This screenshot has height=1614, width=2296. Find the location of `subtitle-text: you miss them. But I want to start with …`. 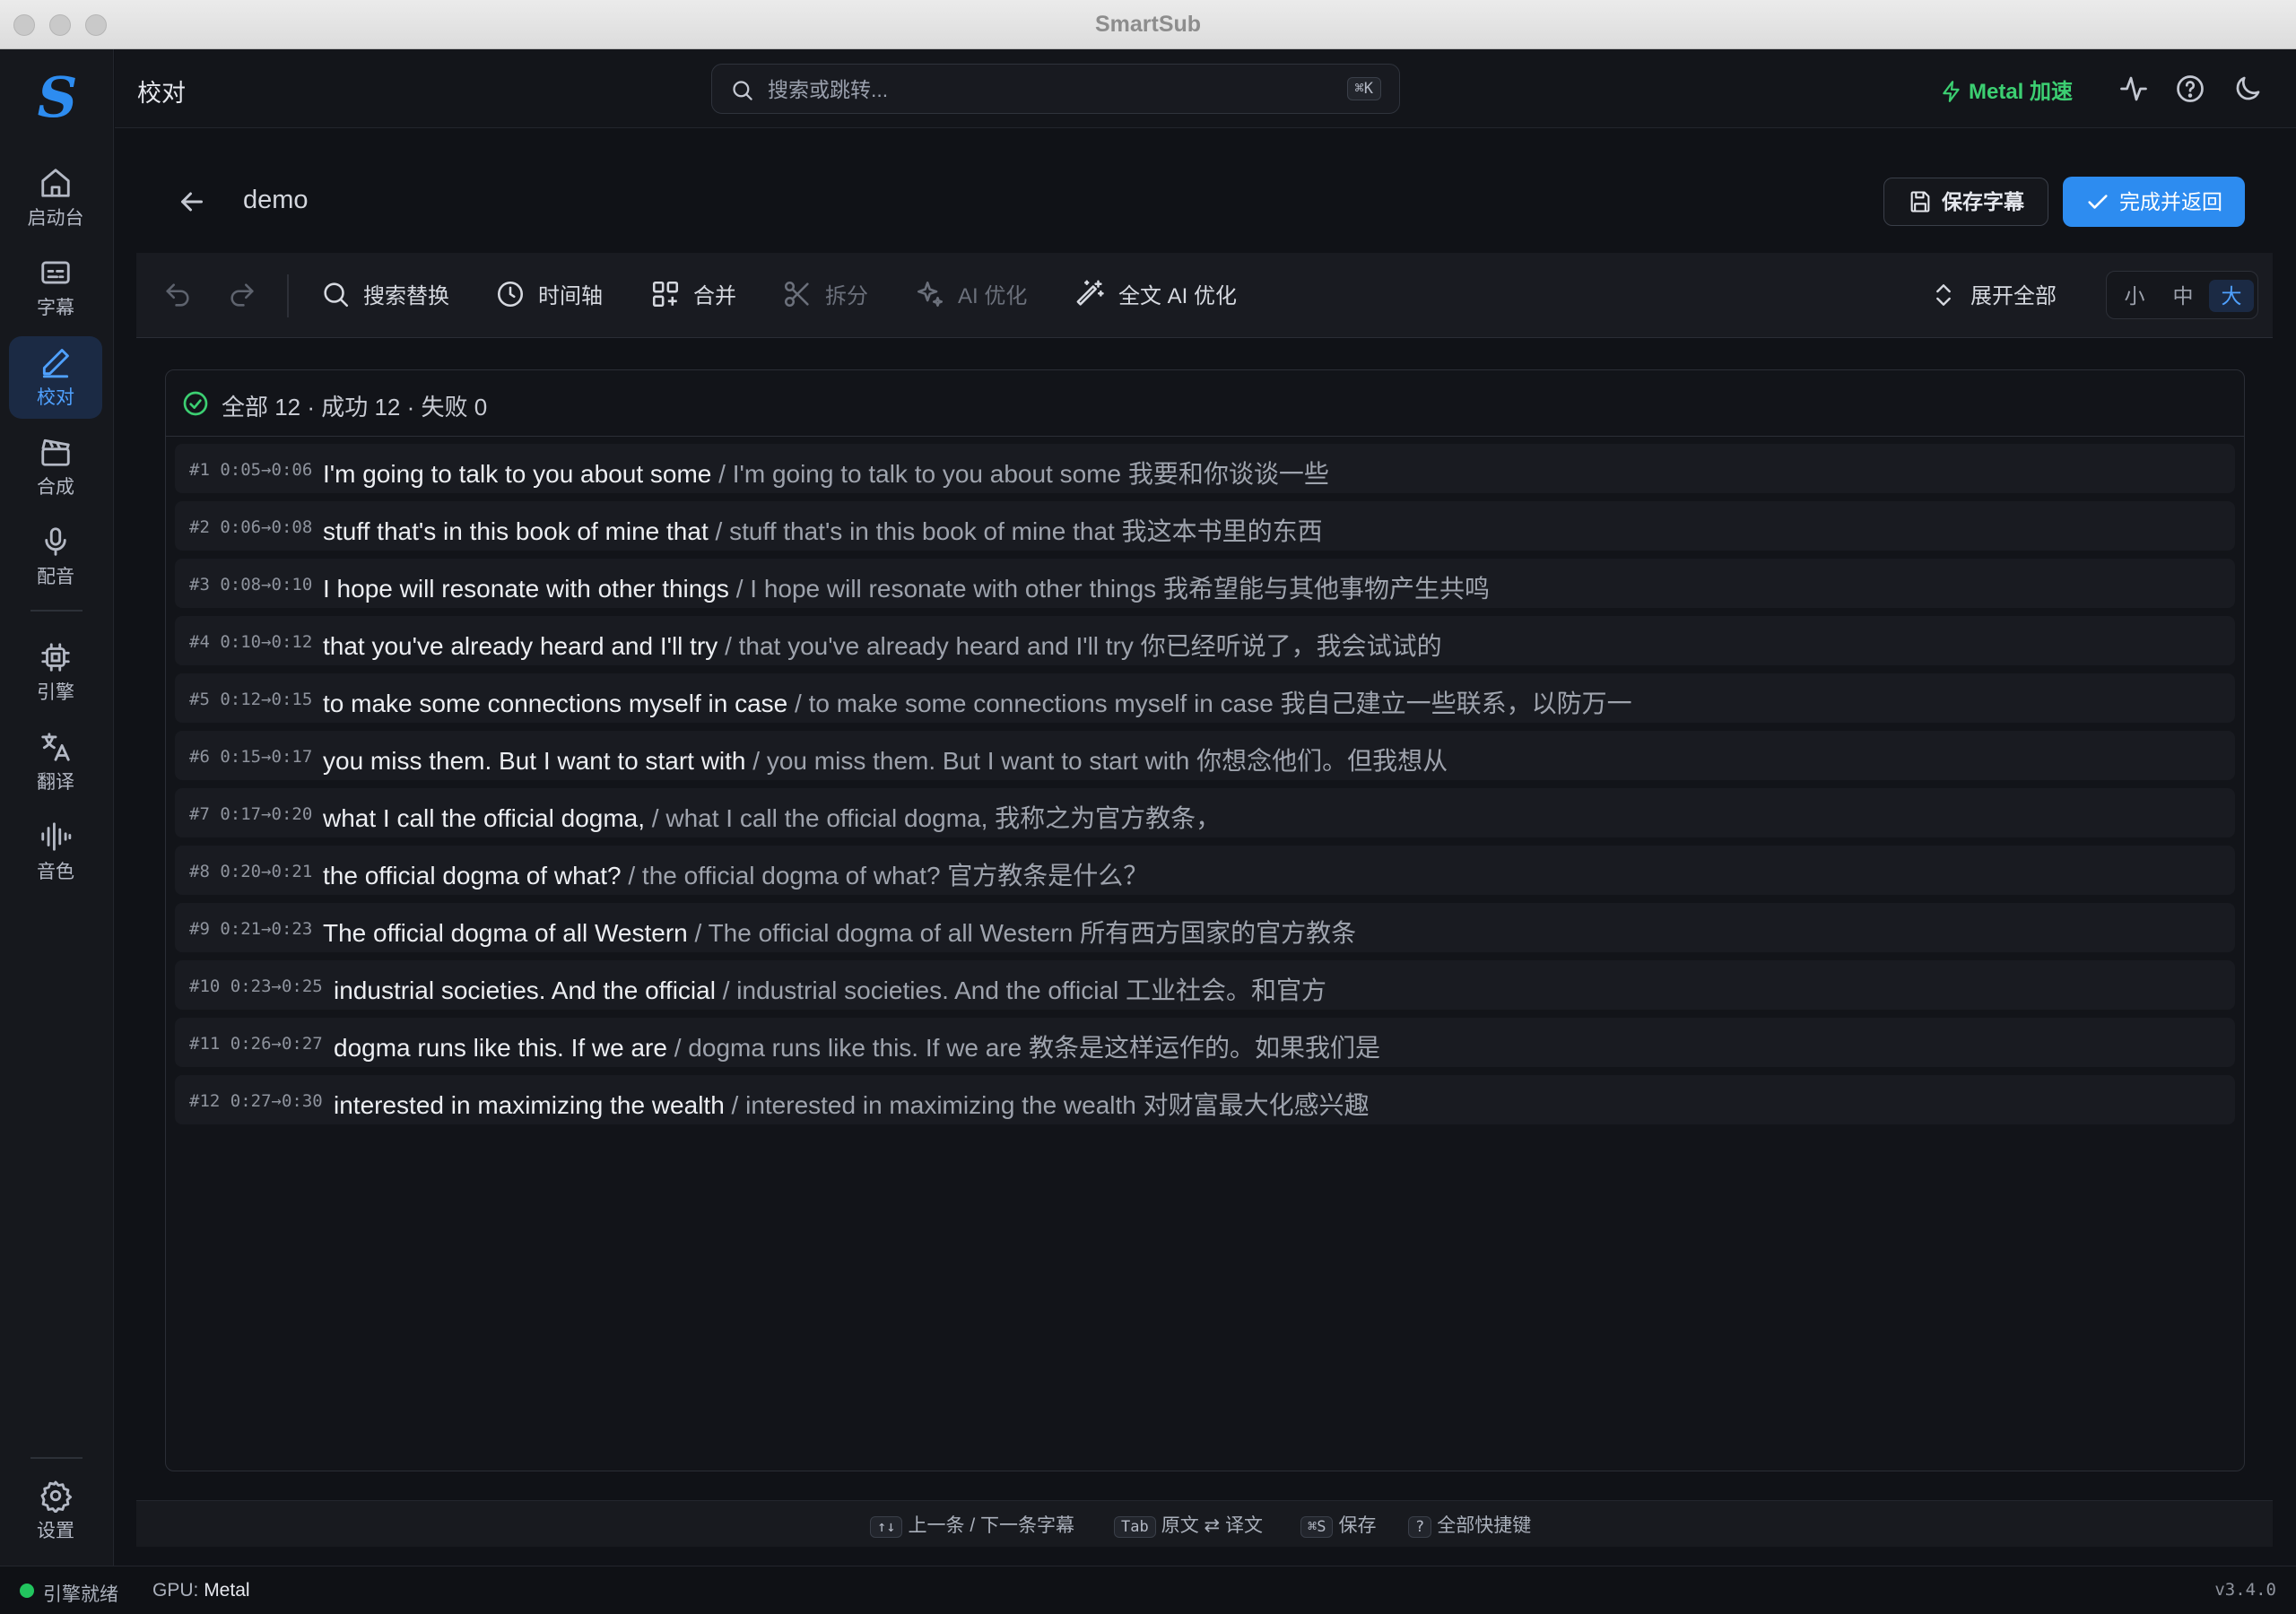

subtitle-text: you miss them. But I want to start with … is located at coordinates (885, 759).